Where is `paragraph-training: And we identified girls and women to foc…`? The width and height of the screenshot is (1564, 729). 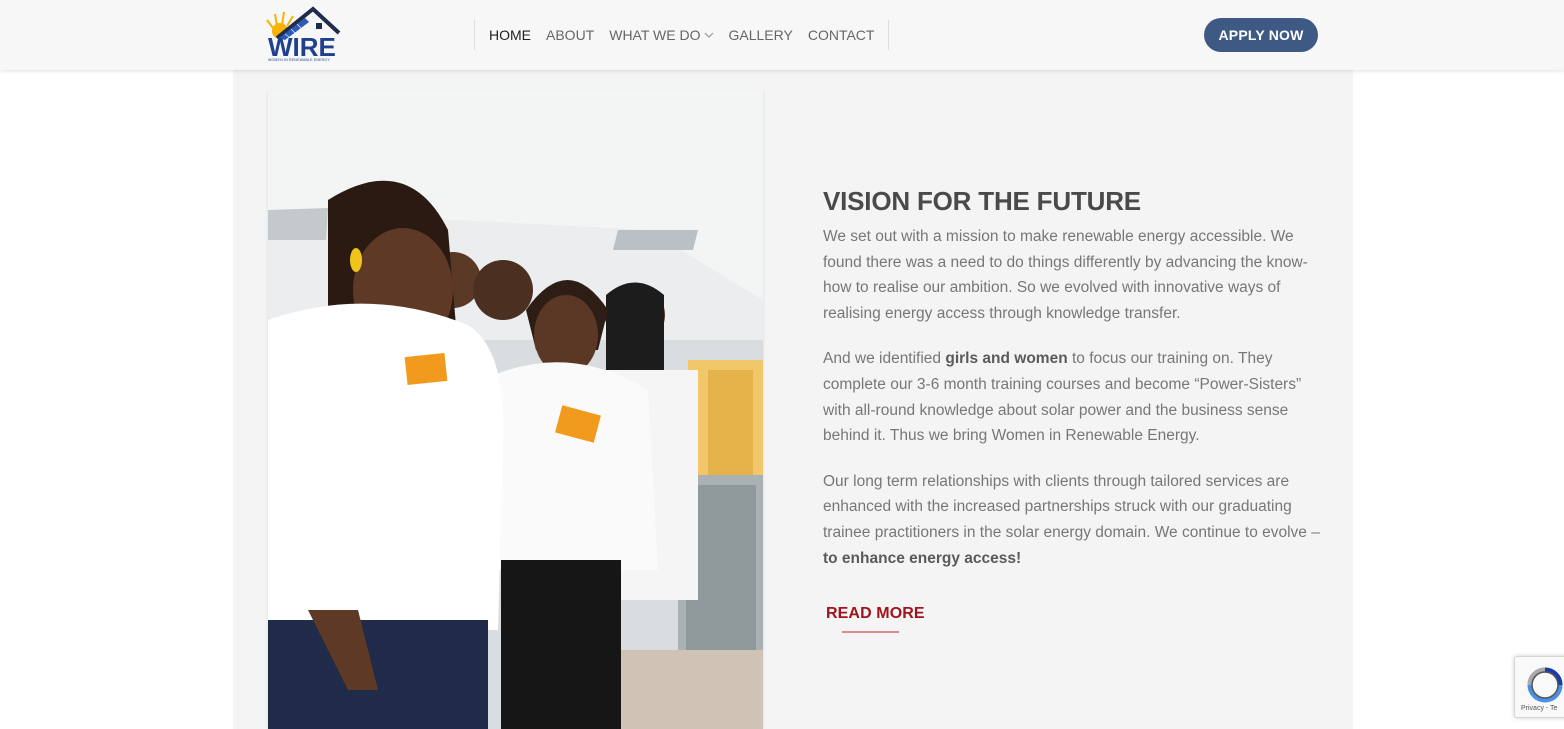
paragraph-training: And we identified girls and women to foc… is located at coordinates (1073, 397).